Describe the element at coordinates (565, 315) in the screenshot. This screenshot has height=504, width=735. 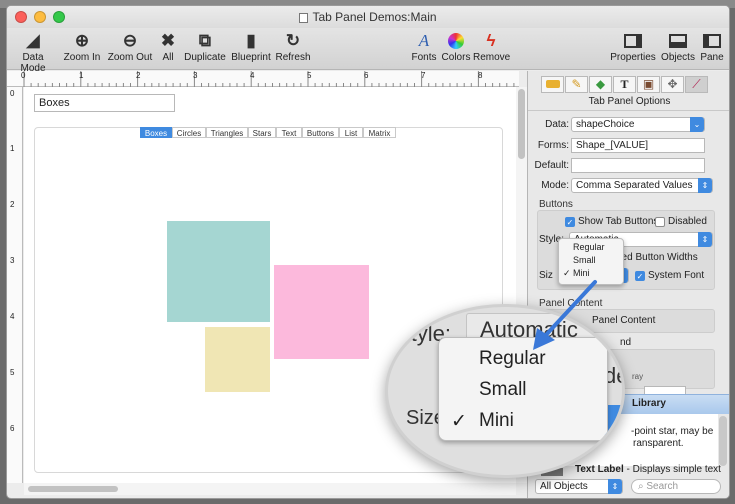
I see `callout-arrow` at that location.